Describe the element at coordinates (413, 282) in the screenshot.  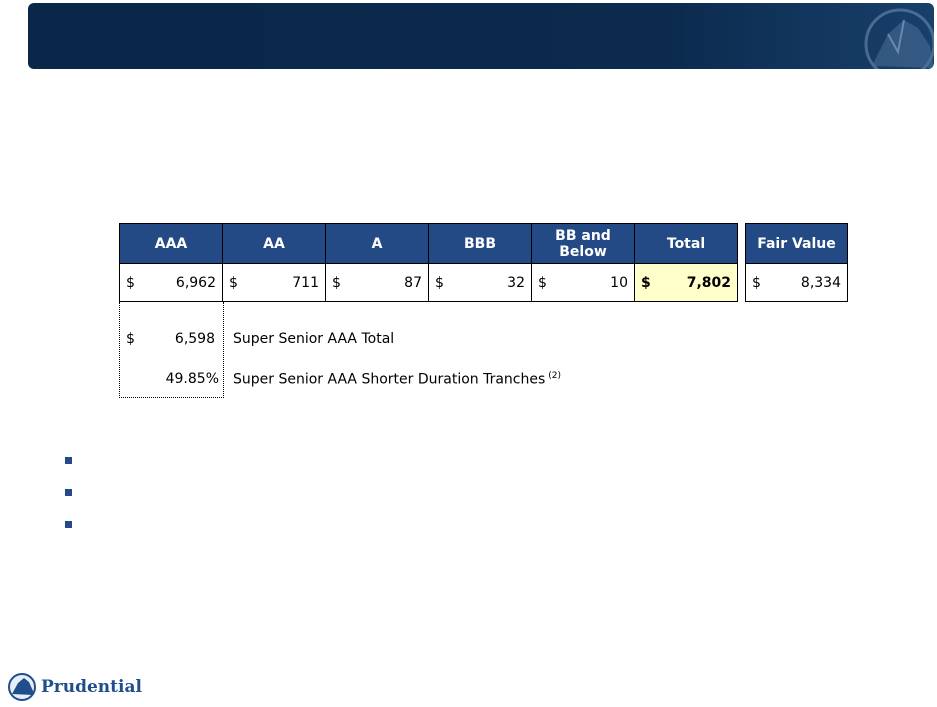
I see `value-a: 87` at that location.